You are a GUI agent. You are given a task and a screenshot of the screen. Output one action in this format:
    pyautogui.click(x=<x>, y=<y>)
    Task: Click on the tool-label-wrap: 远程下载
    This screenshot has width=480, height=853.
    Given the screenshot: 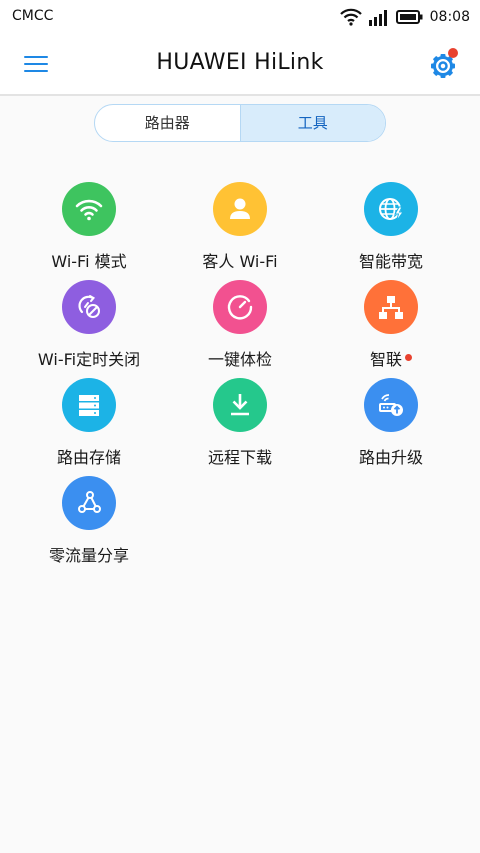 What is the action you would take?
    pyautogui.click(x=240, y=456)
    